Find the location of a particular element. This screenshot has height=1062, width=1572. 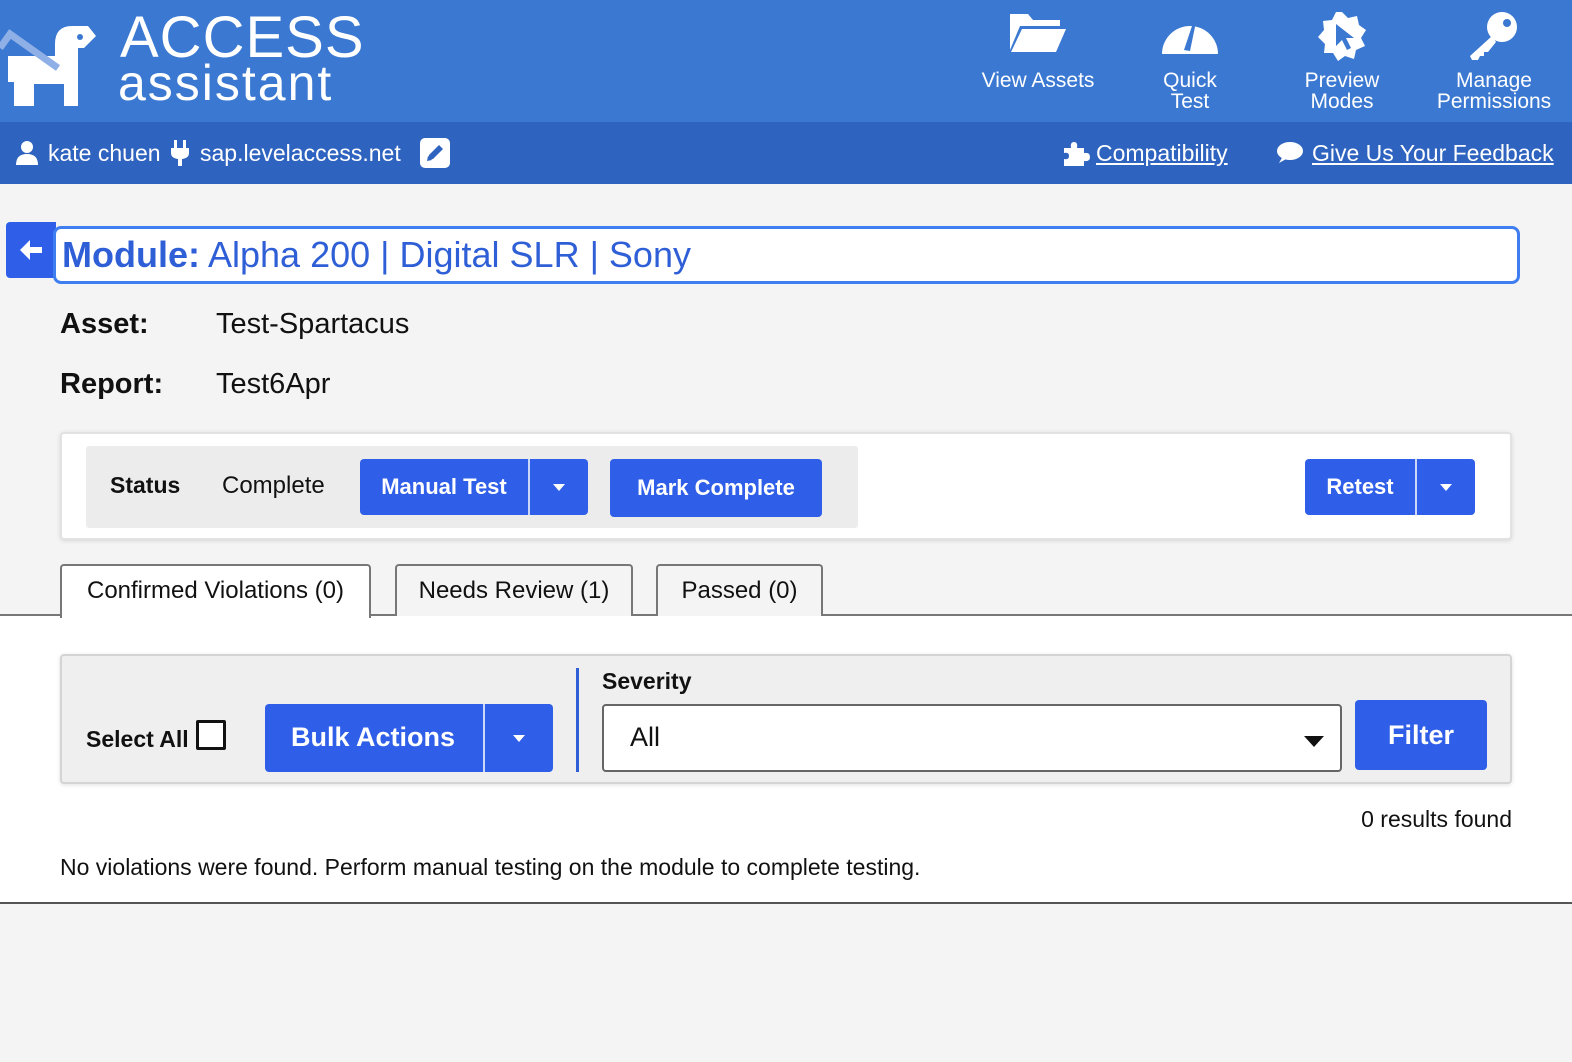

report-value: Test6Apr is located at coordinates (273, 384).